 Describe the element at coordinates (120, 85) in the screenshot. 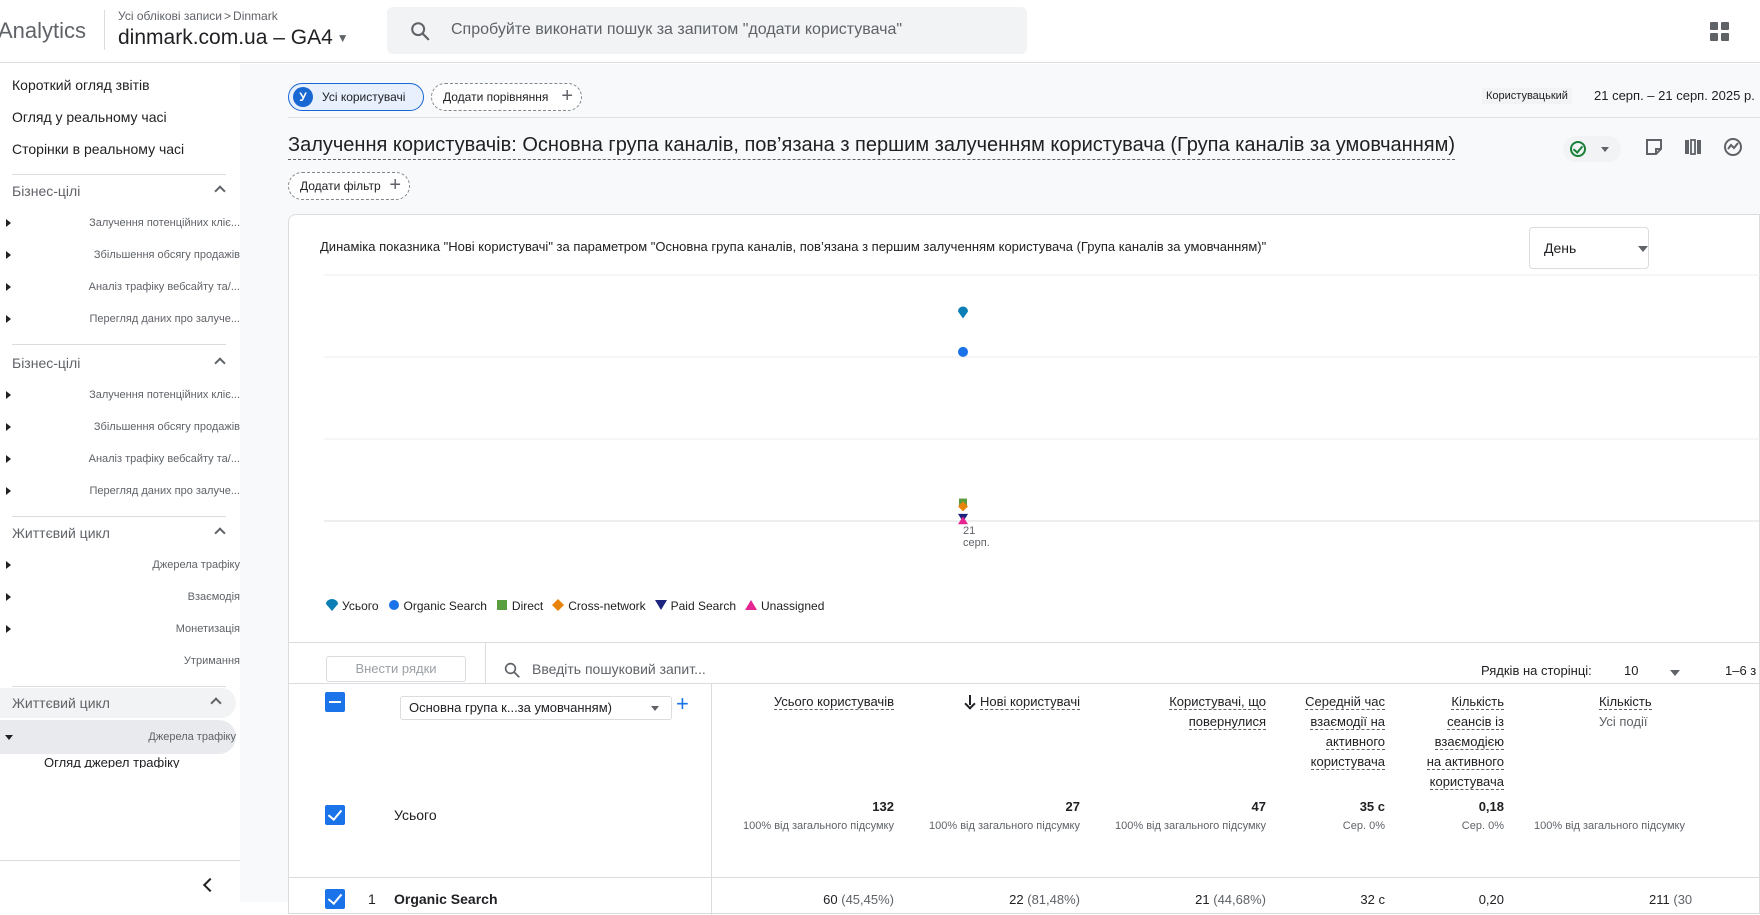

I see `sidebar-item-reports-snapshot: Короткий огляд звітів` at that location.